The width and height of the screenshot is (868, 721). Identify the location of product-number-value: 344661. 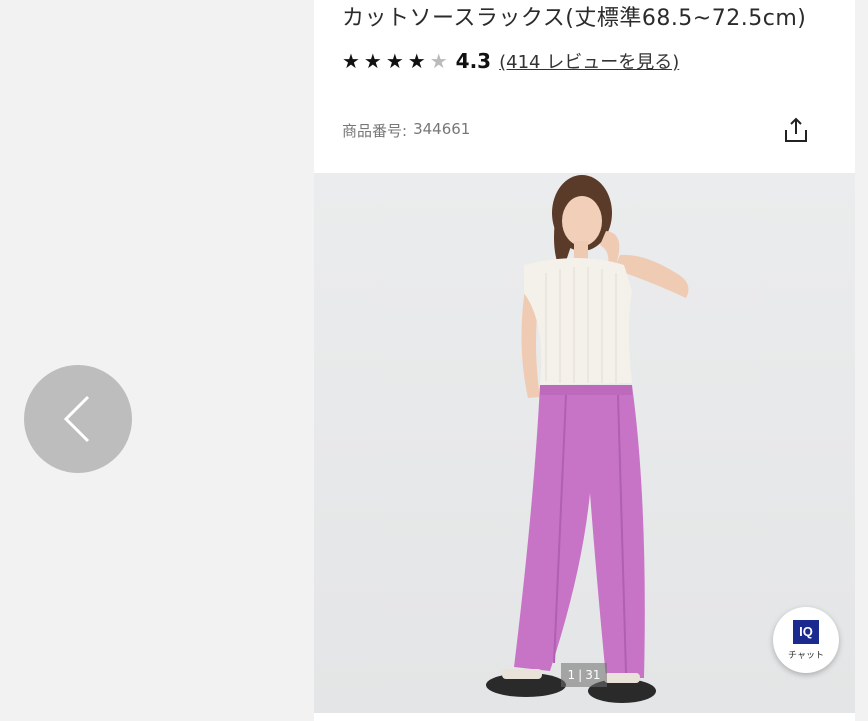
(442, 129).